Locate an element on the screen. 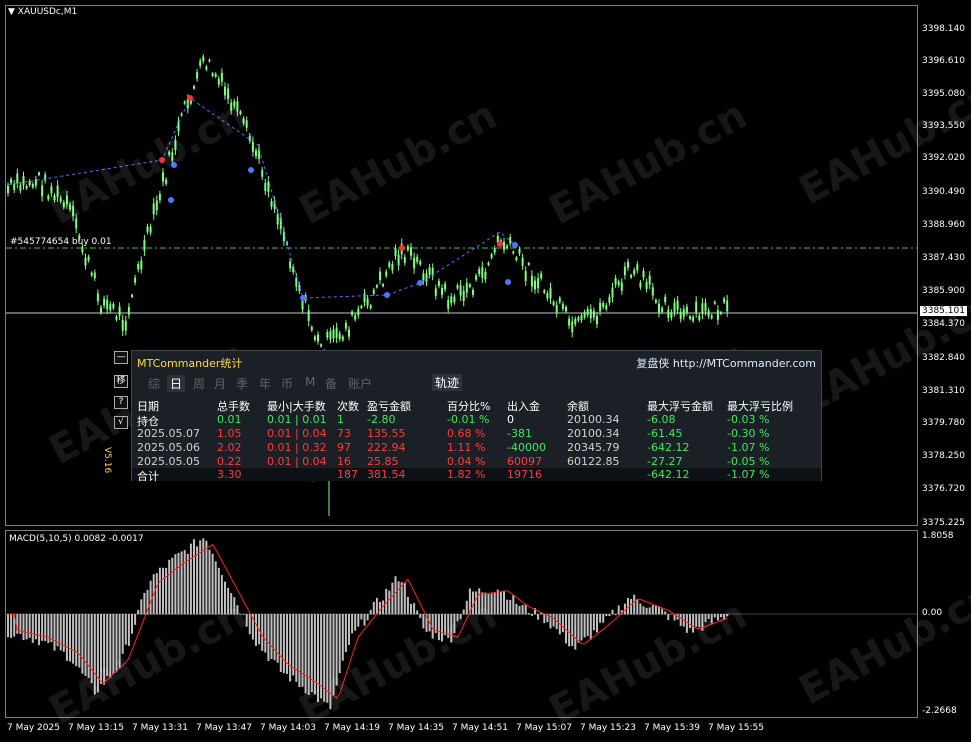  row-count: 73 is located at coordinates (344, 433).